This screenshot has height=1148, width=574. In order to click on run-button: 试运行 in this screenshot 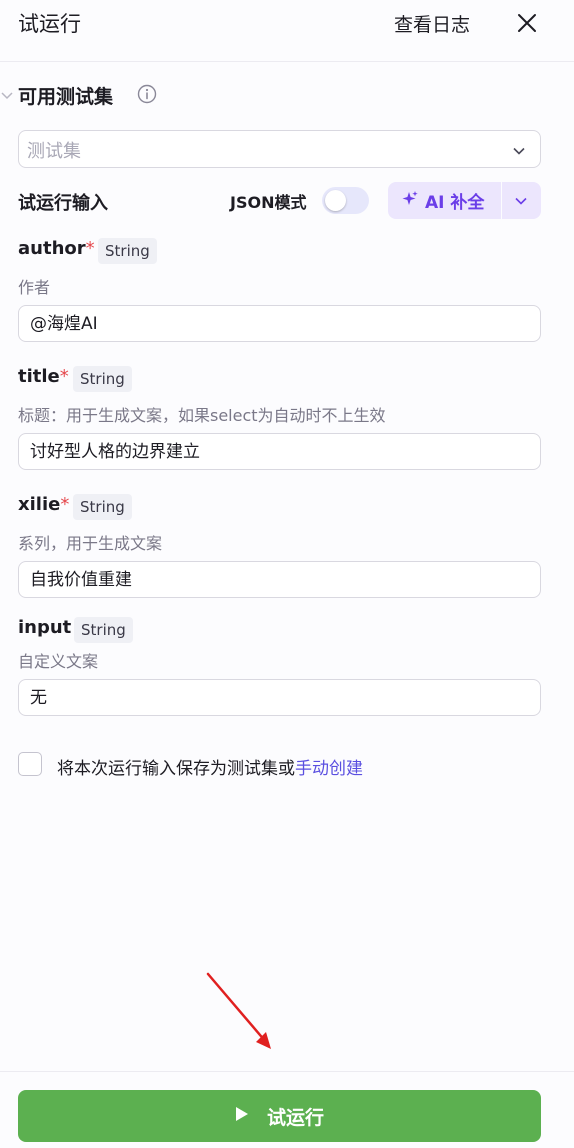, I will do `click(279, 1116)`.